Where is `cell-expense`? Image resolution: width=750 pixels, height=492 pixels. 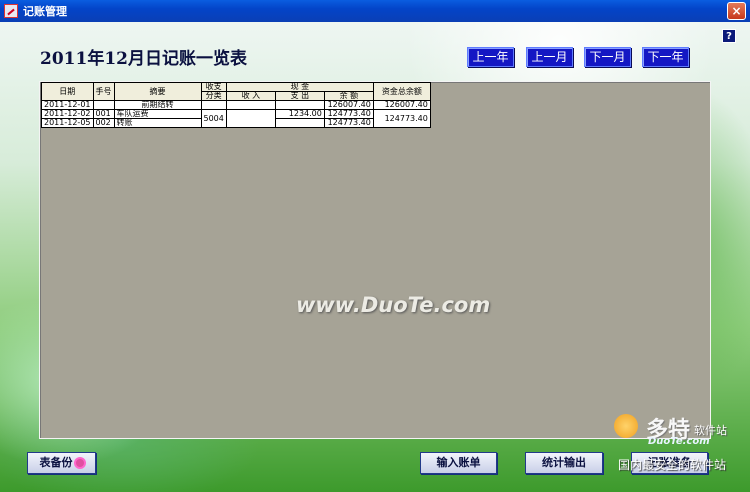
cell-expense is located at coordinates (299, 123).